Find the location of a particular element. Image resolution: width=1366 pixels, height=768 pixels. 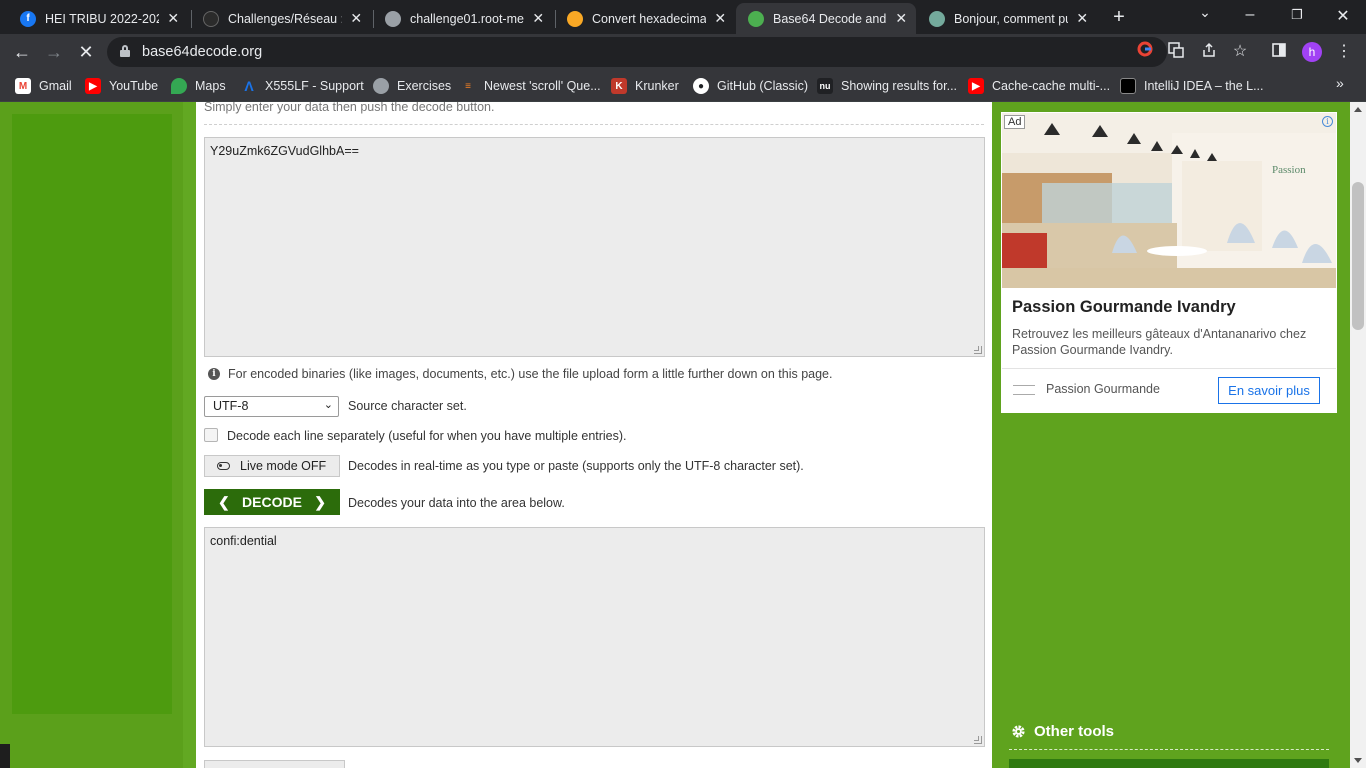

forward-button: → is located at coordinates (54, 52).